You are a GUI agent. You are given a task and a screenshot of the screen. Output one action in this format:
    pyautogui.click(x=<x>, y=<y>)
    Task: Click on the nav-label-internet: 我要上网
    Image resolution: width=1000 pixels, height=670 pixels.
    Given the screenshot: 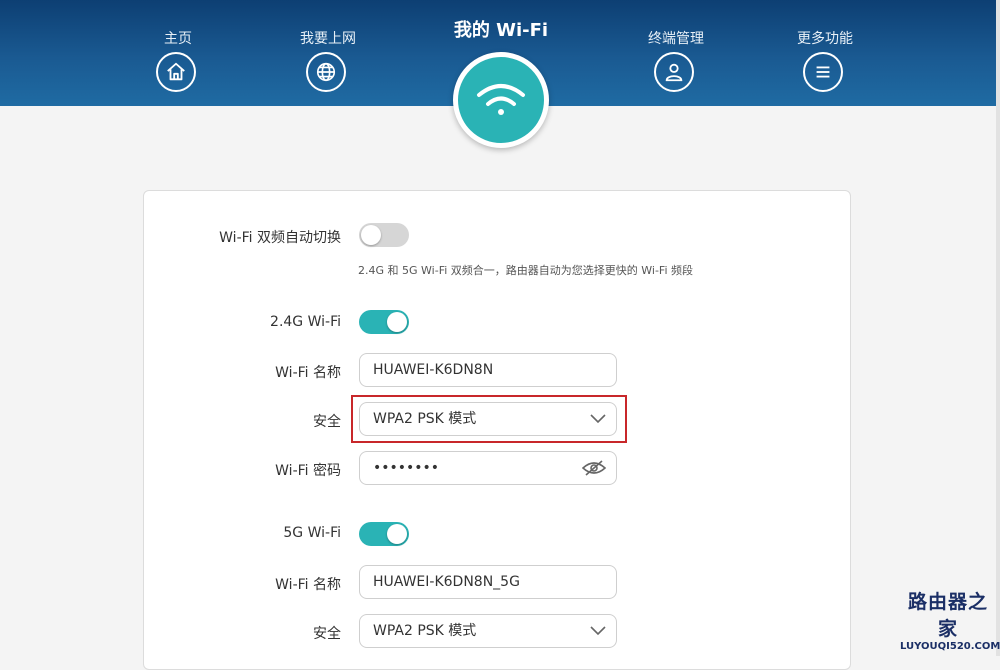 What is the action you would take?
    pyautogui.click(x=328, y=39)
    